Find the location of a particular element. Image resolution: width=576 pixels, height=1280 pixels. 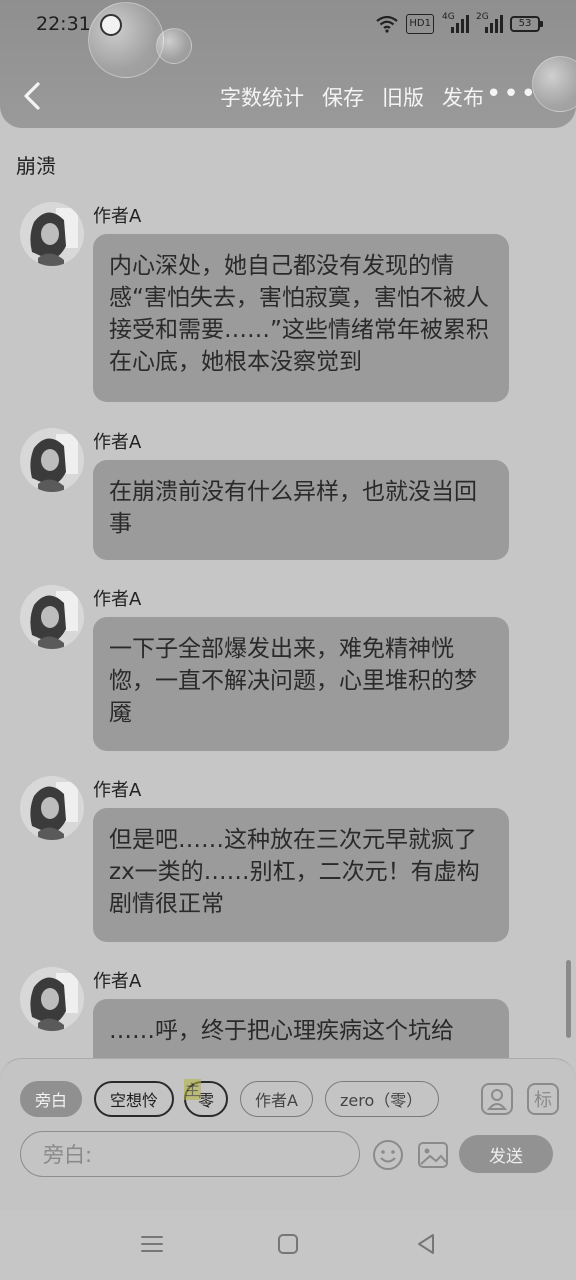

hd-icon: HD1 is located at coordinates (420, 24).